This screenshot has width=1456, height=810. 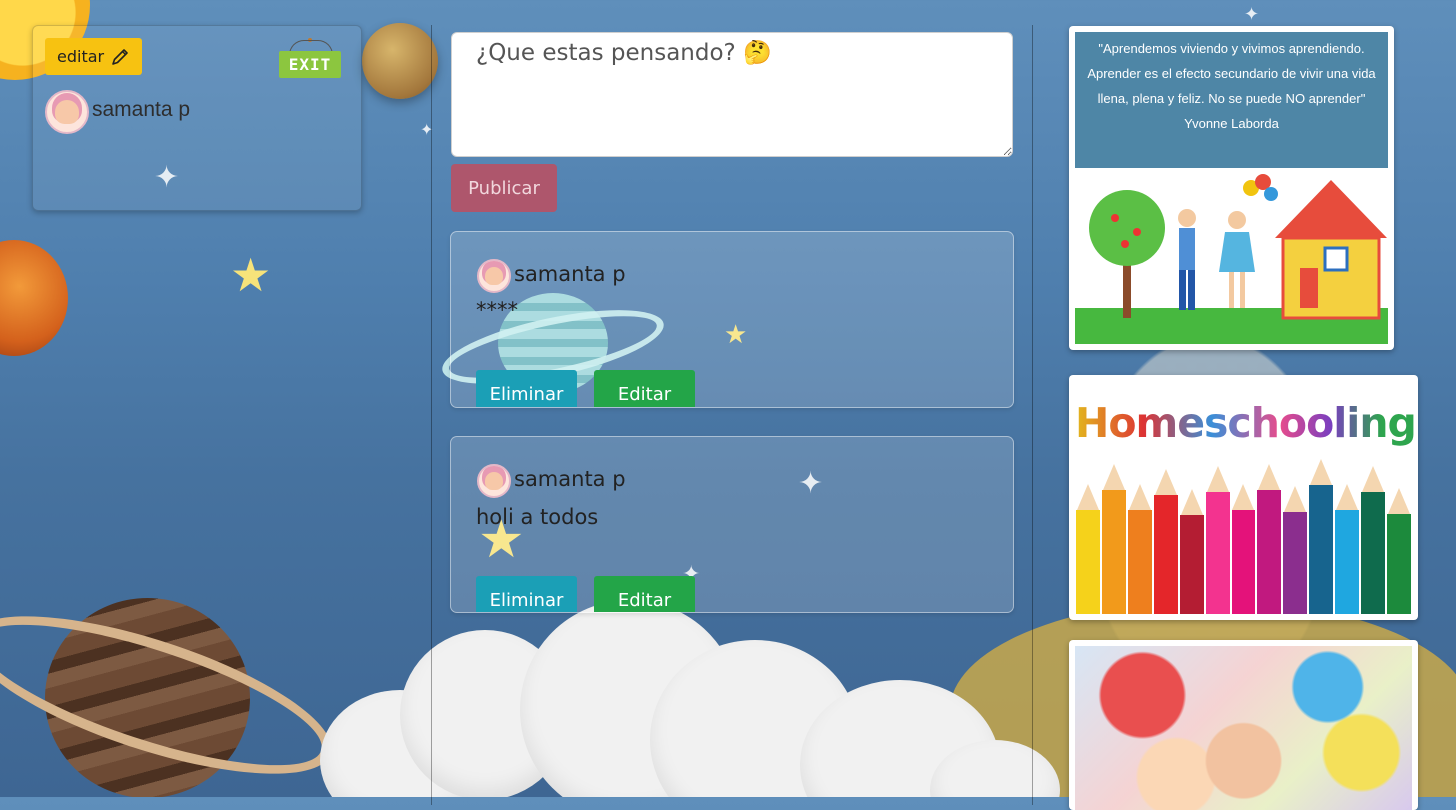 I want to click on homeschooling-title: Homeschooling, so click(x=1246, y=423).